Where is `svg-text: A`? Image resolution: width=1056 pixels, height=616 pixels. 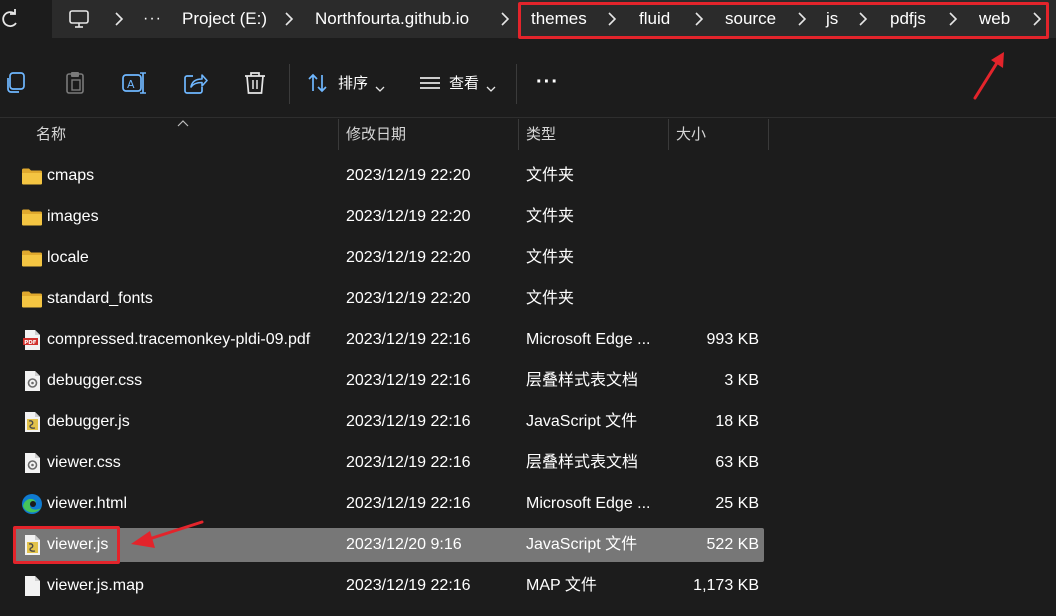 svg-text: A is located at coordinates (131, 84).